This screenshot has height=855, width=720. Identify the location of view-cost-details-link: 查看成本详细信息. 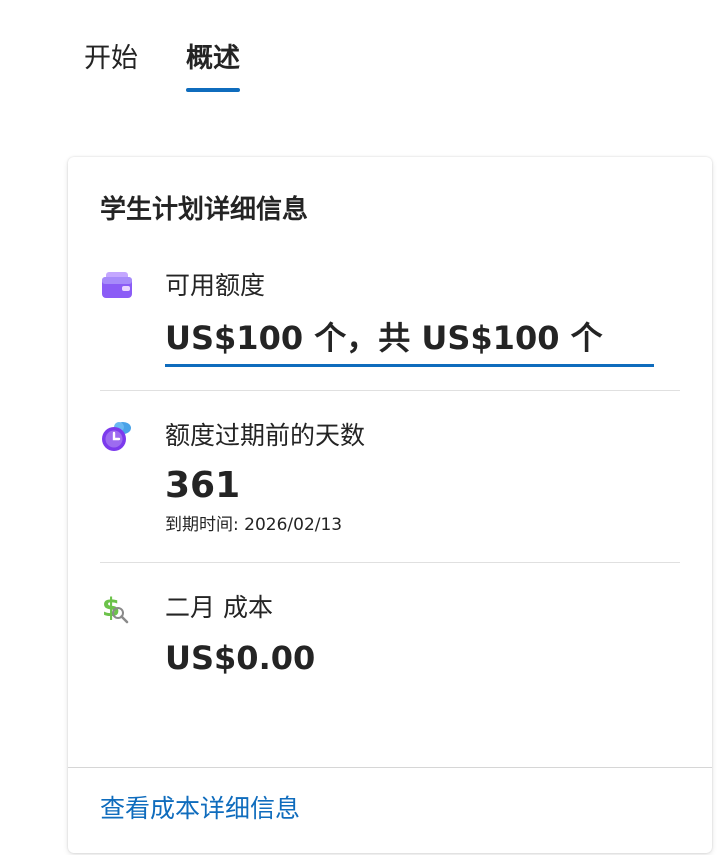
(200, 807).